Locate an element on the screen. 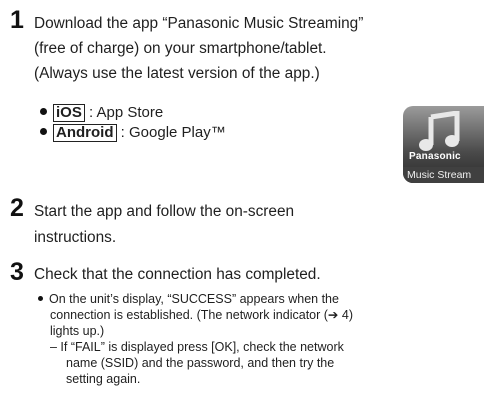 This screenshot has width=484, height=418. step-1-number: 1 is located at coordinates (17, 20).